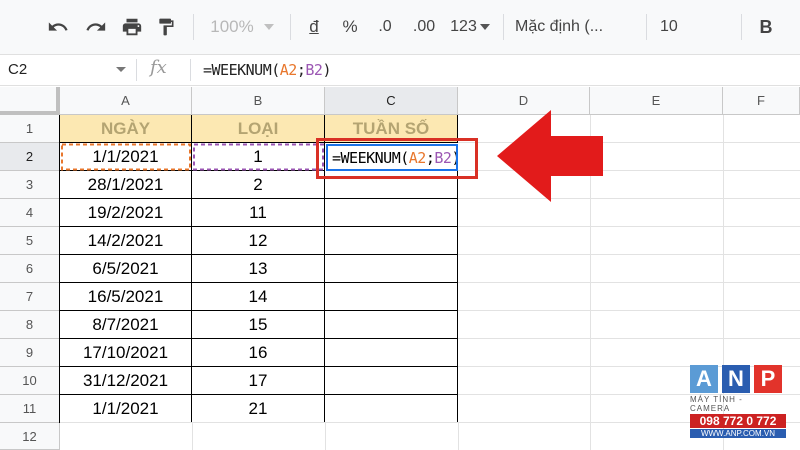  I want to click on increase-decimal-button: .00, so click(424, 27).